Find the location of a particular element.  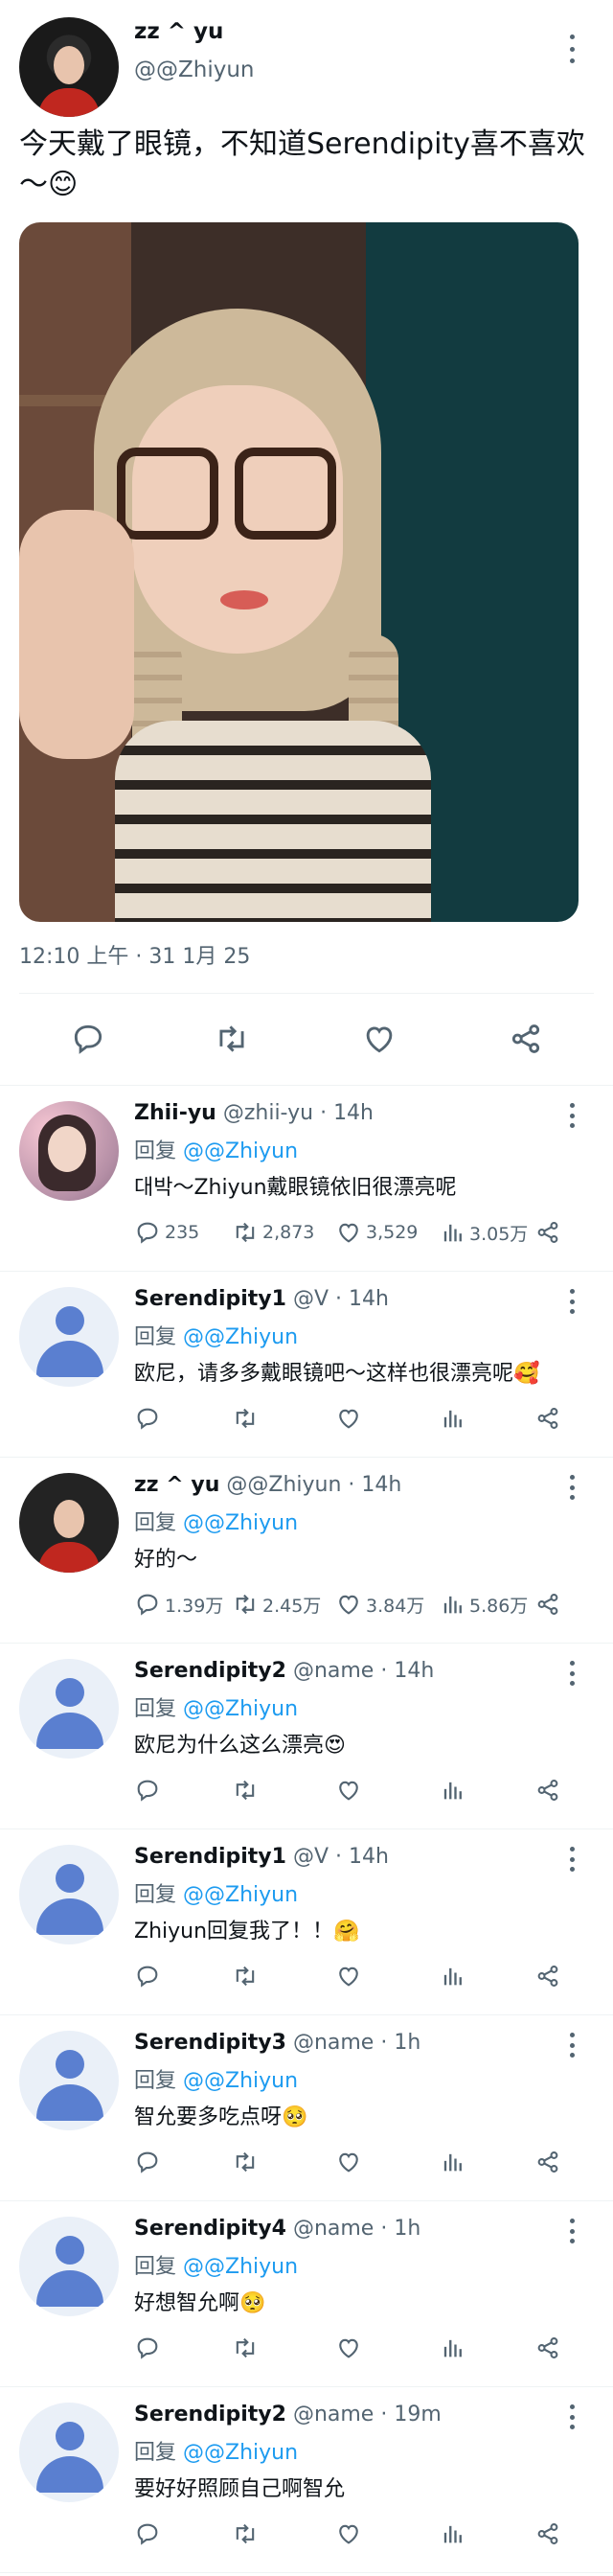

reply-author-name: zz ^ yu is located at coordinates (176, 1485).